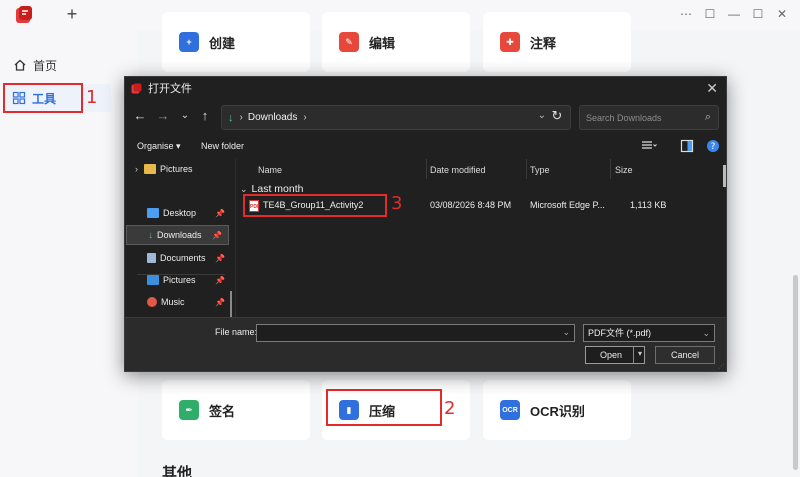 Image resolution: width=800 pixels, height=477 pixels. I want to click on tool-card-label: 编辑, so click(382, 43).